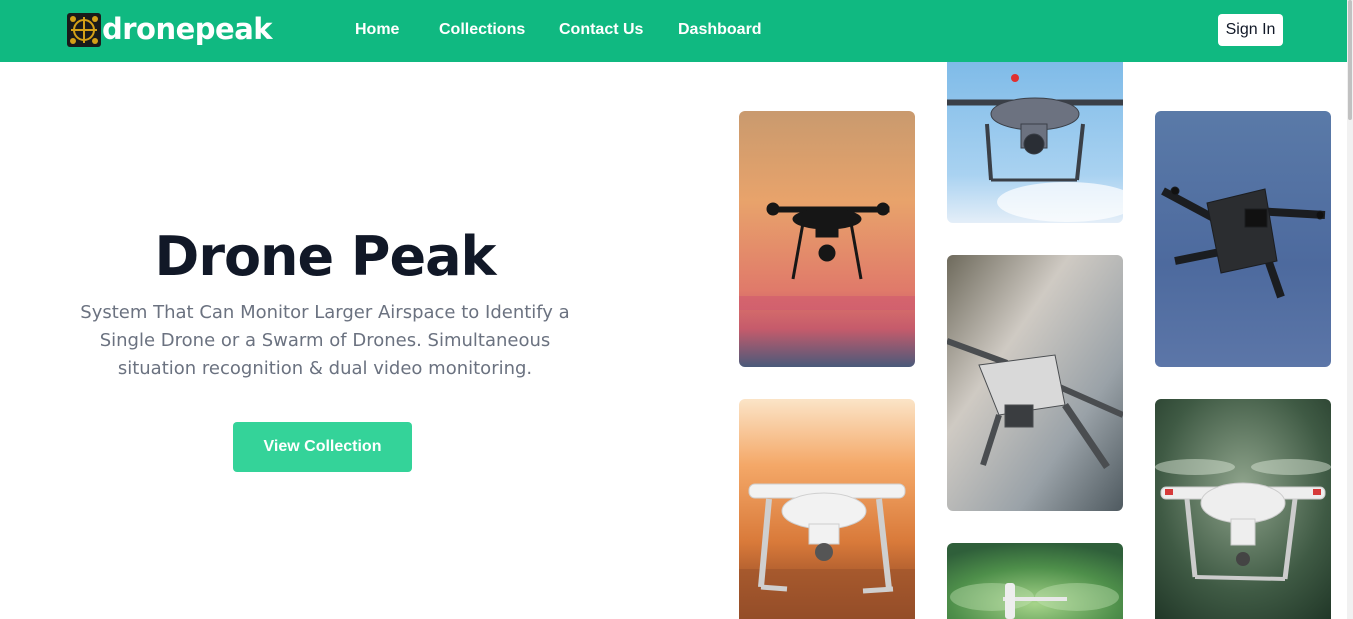 This screenshot has width=1353, height=619. What do you see at coordinates (1035, 383) in the screenshot?
I see `drone-foldable-gray-image` at bounding box center [1035, 383].